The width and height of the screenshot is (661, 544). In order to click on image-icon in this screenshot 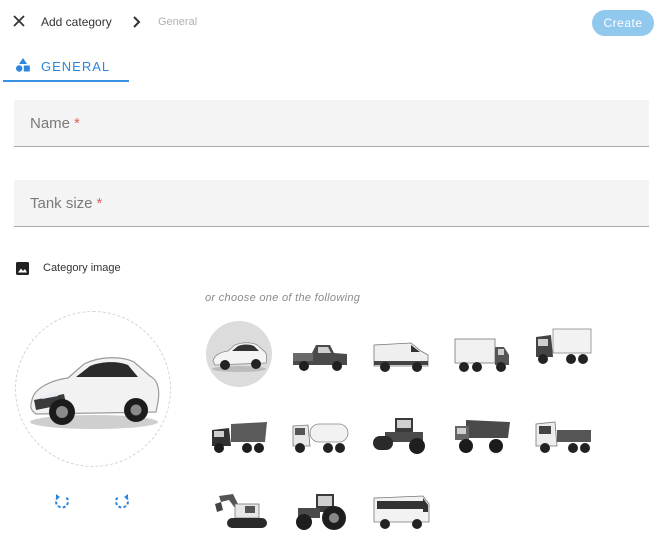, I will do `click(22, 268)`.